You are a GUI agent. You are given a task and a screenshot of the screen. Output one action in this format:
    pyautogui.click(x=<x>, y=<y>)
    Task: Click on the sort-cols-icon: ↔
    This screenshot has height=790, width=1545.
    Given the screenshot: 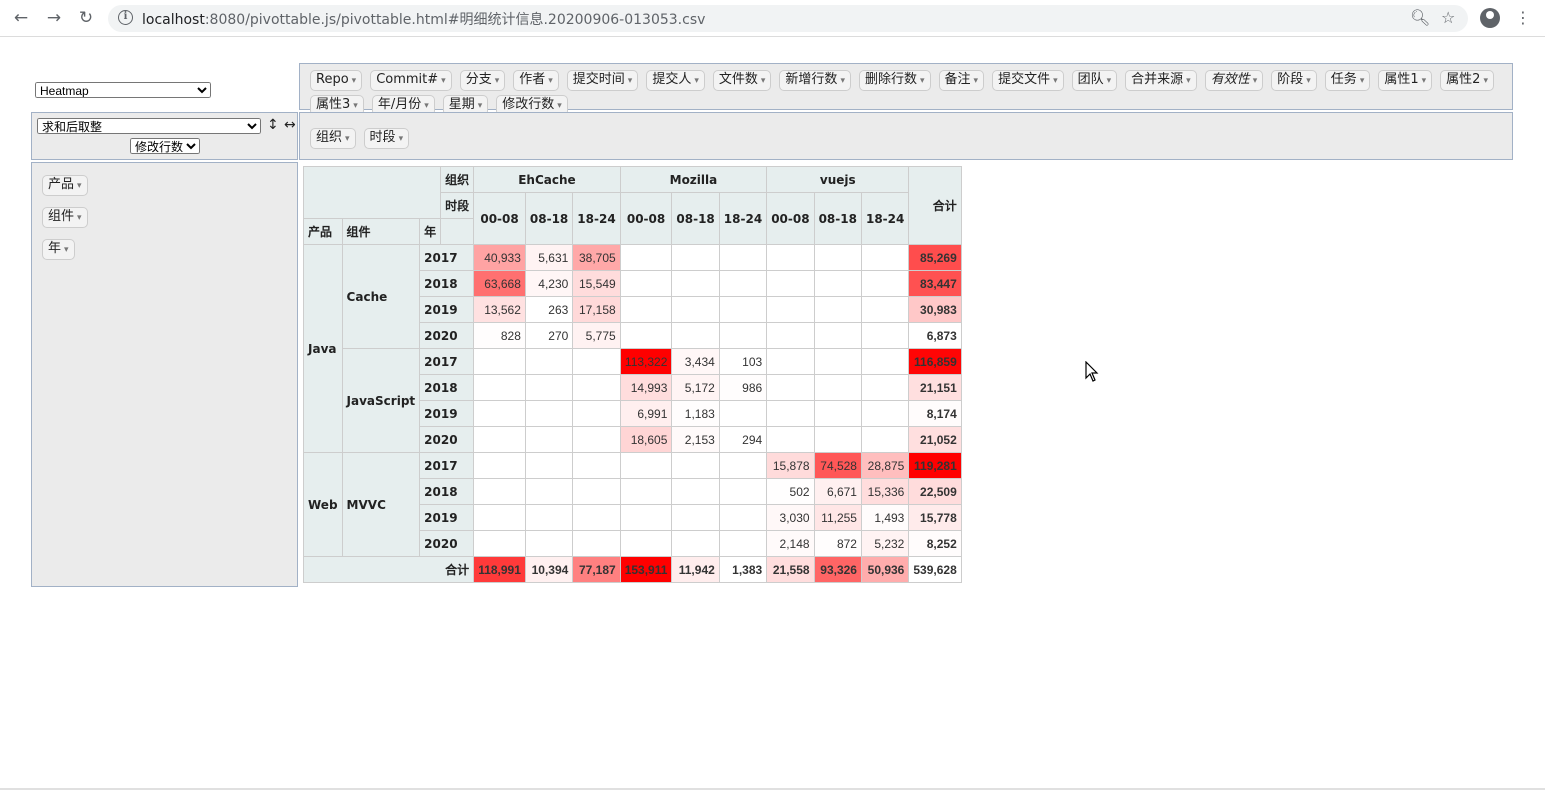 What is the action you would take?
    pyautogui.click(x=290, y=125)
    